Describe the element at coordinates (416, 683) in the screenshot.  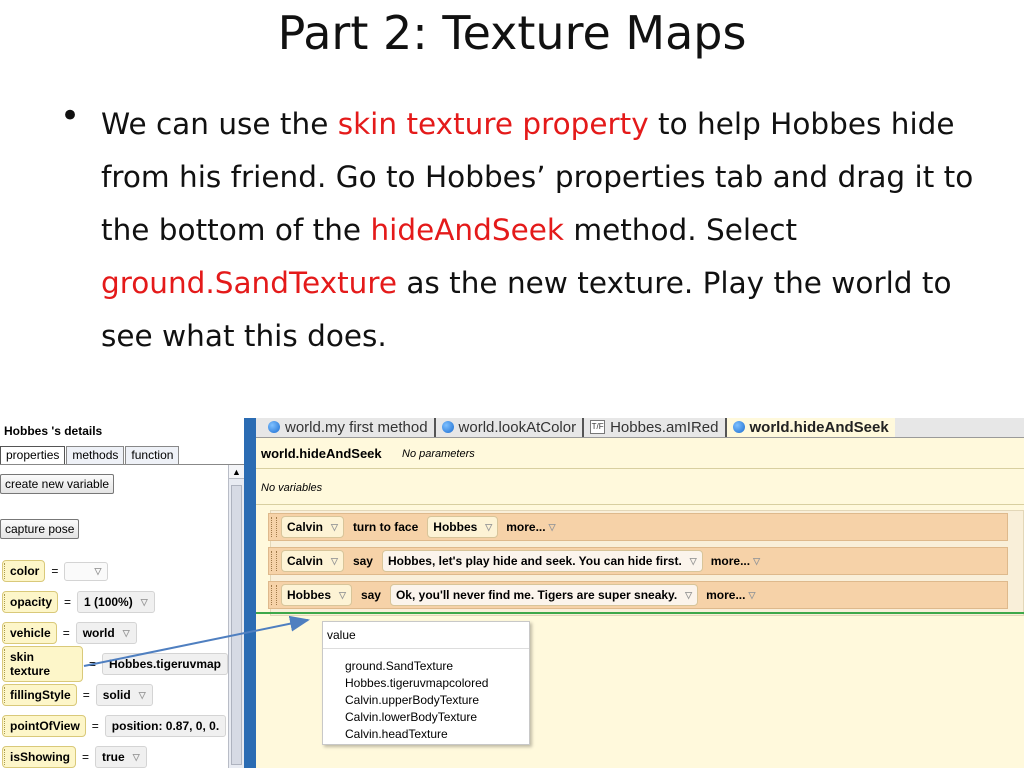
I see `menu-item-hobbes-tigeruvmapcolored: Hobbes.tigeruvmapcolored` at that location.